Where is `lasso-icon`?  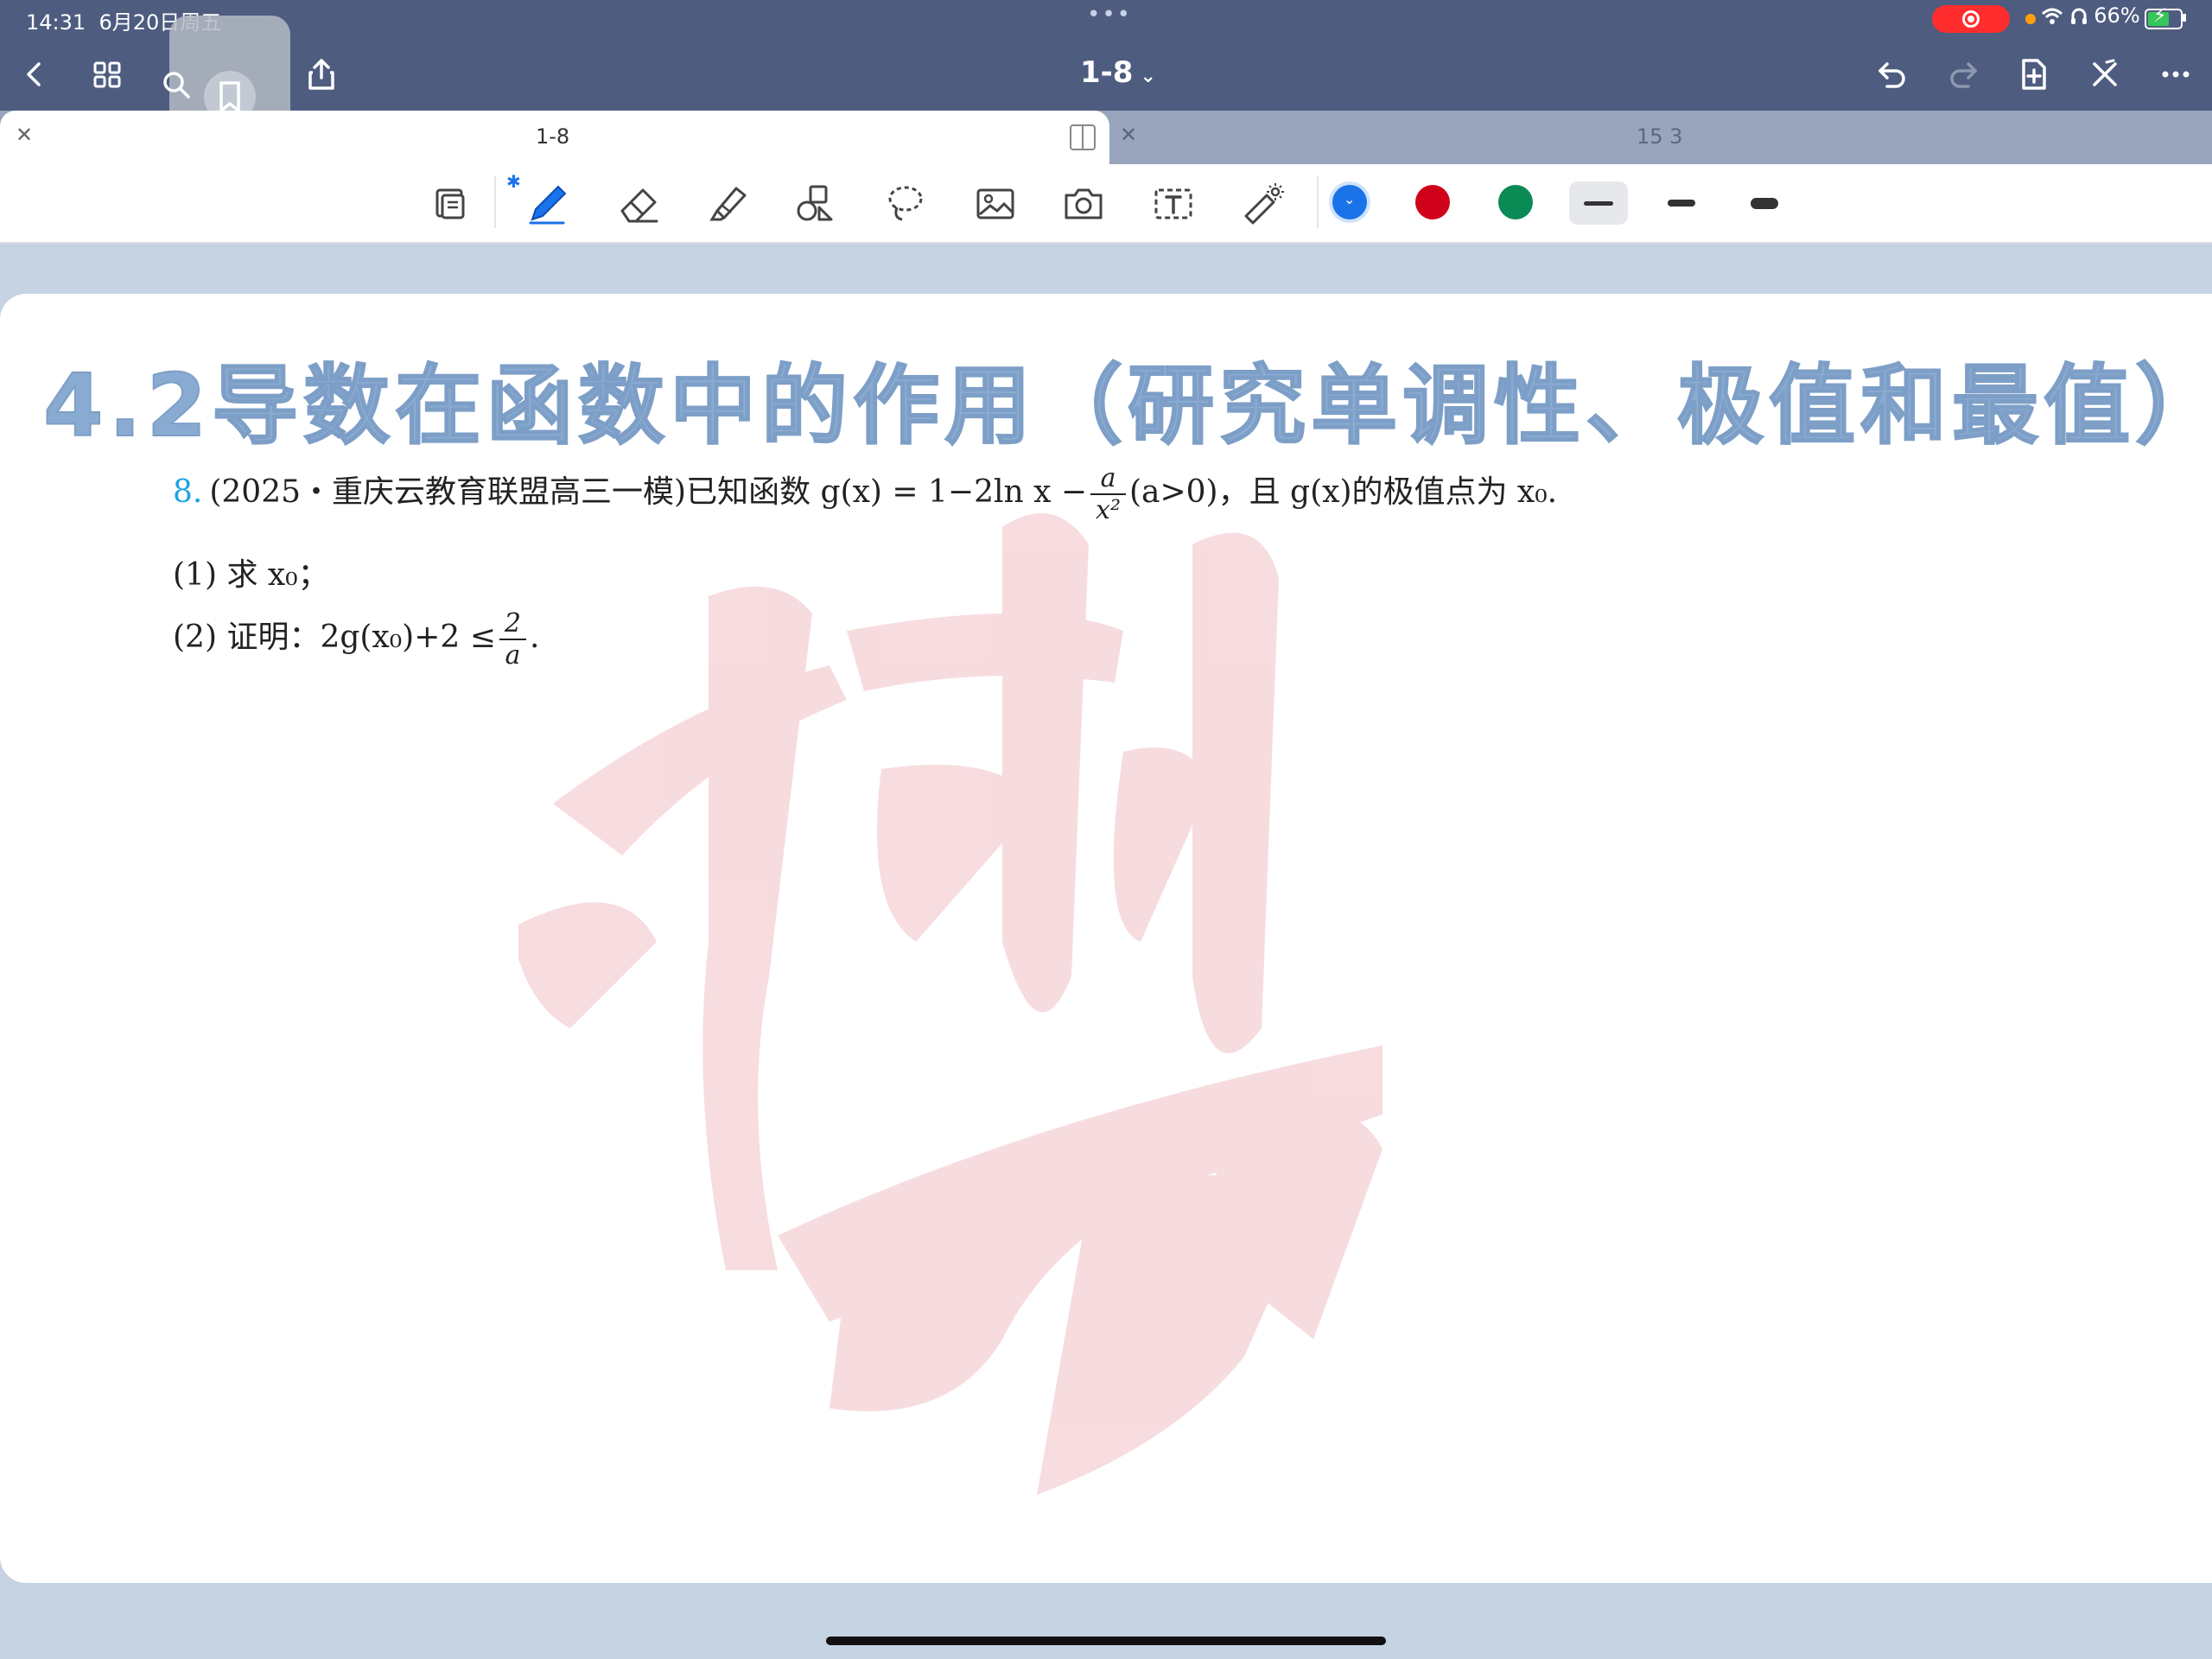 lasso-icon is located at coordinates (905, 204).